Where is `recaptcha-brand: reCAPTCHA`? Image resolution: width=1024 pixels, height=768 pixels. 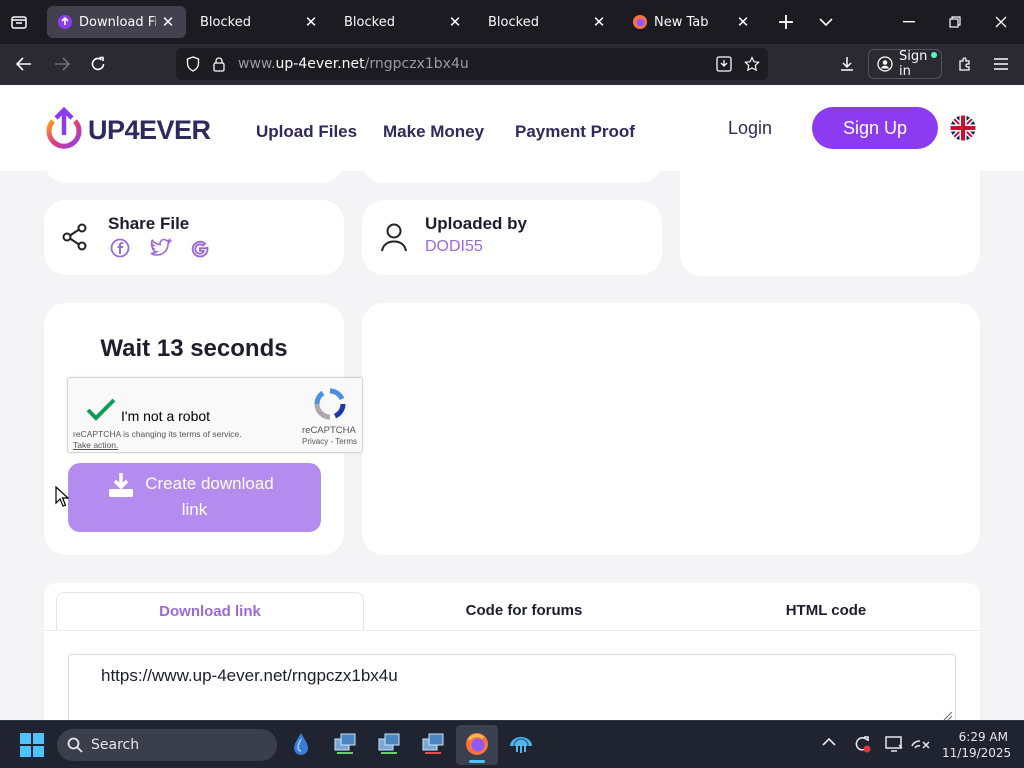 recaptcha-brand: reCAPTCHA is located at coordinates (329, 430).